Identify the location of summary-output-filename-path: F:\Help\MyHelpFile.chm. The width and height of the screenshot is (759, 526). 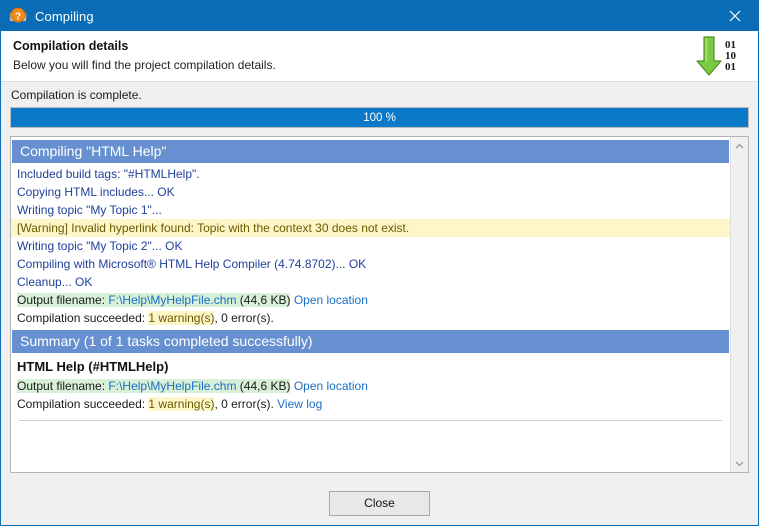
(172, 386).